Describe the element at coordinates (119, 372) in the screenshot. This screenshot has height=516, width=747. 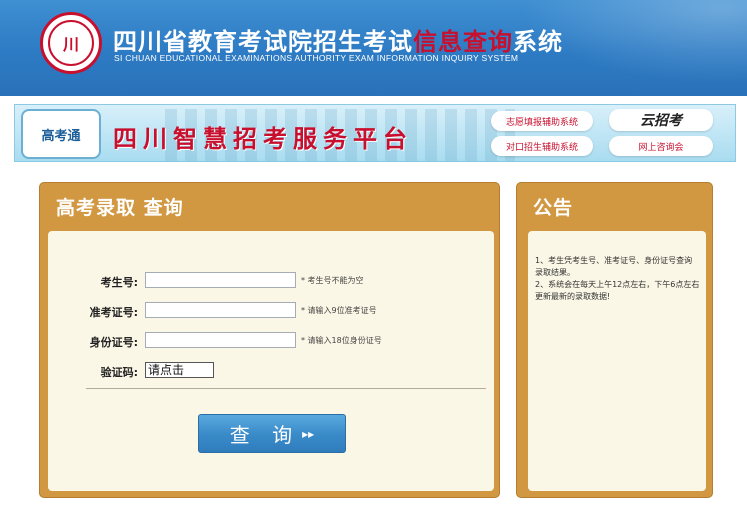
I see `captcha-label: 验证码:` at that location.